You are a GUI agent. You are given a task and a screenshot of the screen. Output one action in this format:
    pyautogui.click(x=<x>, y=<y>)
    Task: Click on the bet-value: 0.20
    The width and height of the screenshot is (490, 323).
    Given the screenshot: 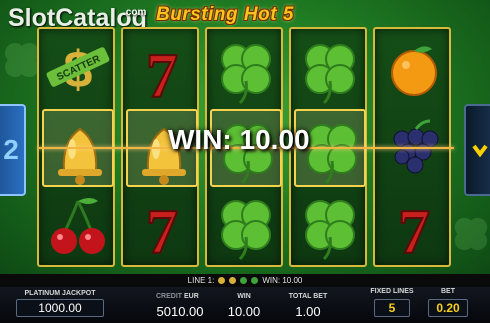 What is the action you would take?
    pyautogui.click(x=448, y=308)
    